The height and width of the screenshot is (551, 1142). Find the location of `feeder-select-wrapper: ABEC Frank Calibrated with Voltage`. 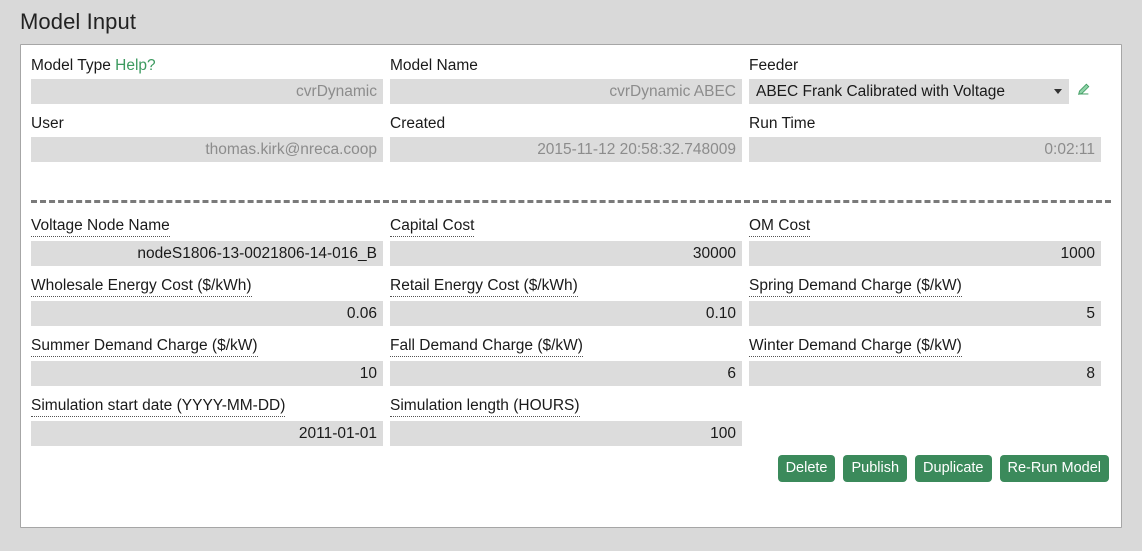

feeder-select-wrapper: ABEC Frank Calibrated with Voltage is located at coordinates (909, 91).